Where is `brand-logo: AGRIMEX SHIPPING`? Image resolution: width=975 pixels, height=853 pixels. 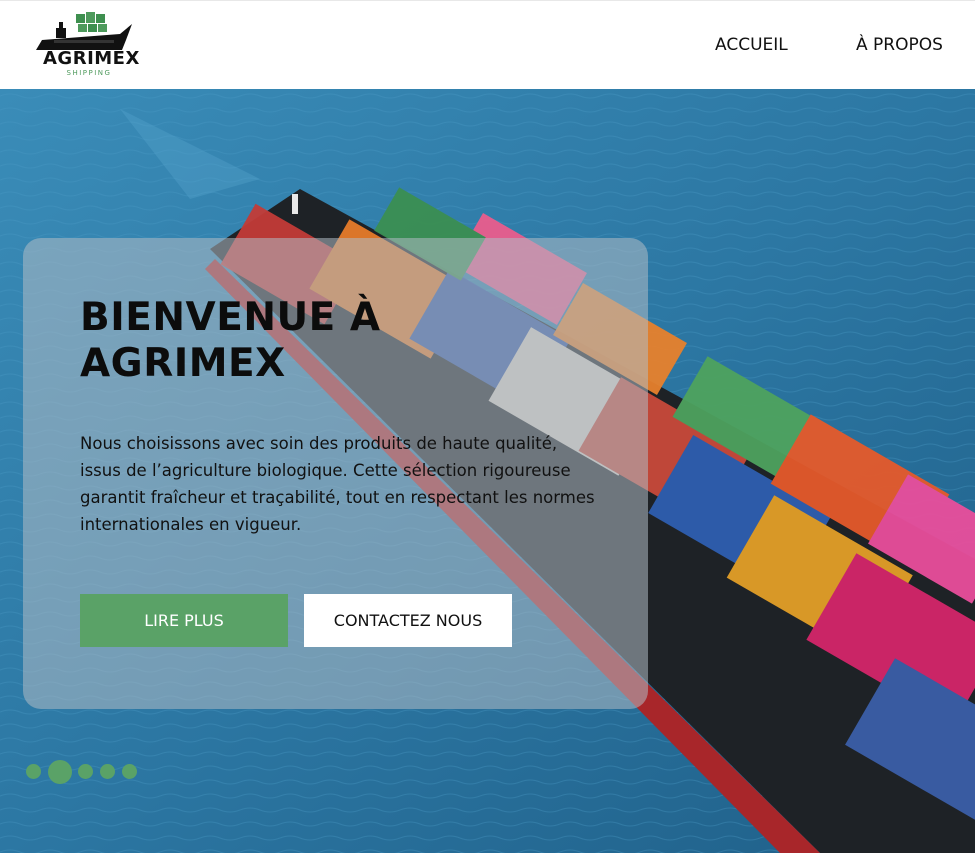
brand-logo: AGRIMEX SHIPPING is located at coordinates (87, 46).